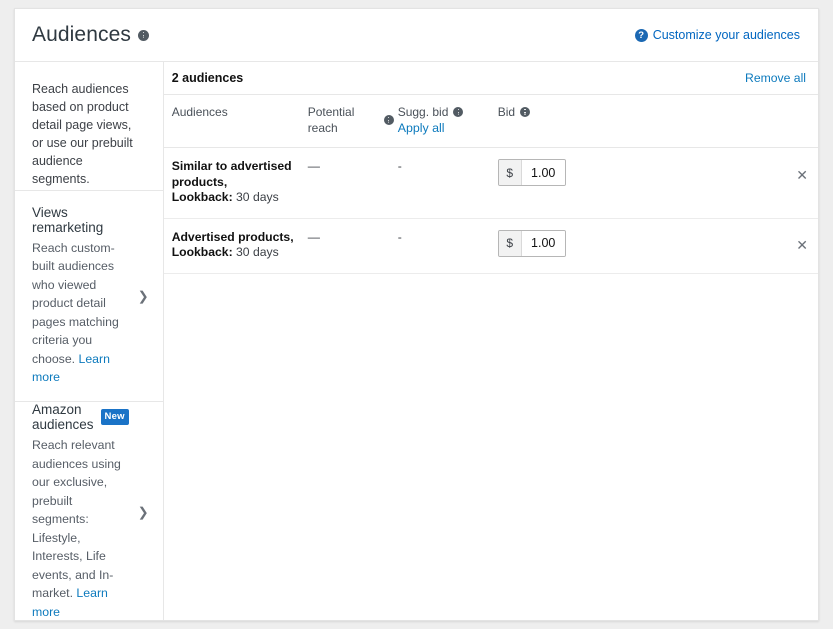 This screenshot has height=629, width=833. Describe the element at coordinates (81, 34) in the screenshot. I see `page-title: Audiences` at that location.